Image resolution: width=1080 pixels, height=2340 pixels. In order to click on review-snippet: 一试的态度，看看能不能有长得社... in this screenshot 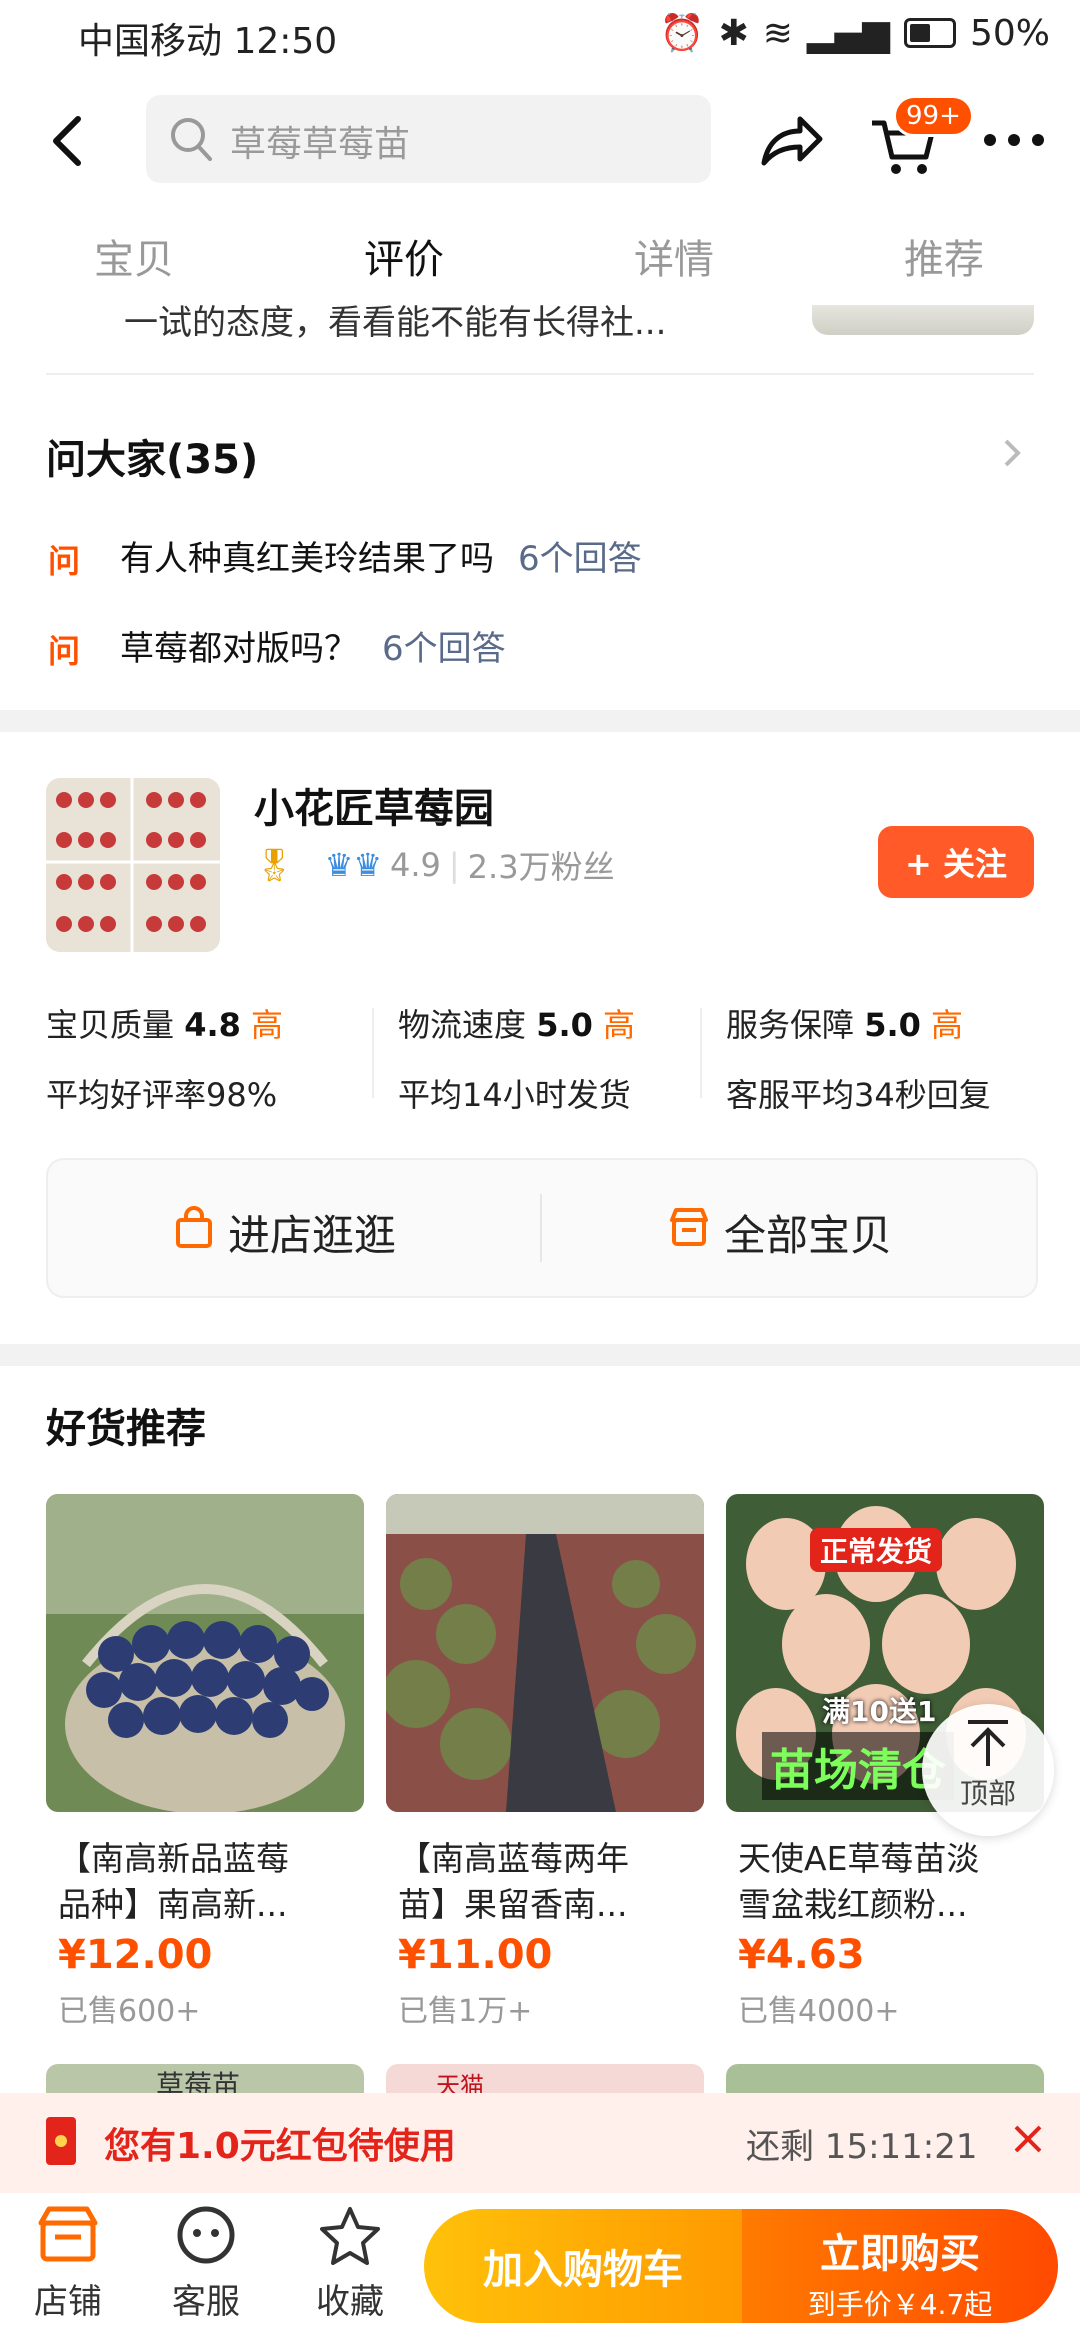, I will do `click(395, 323)`.